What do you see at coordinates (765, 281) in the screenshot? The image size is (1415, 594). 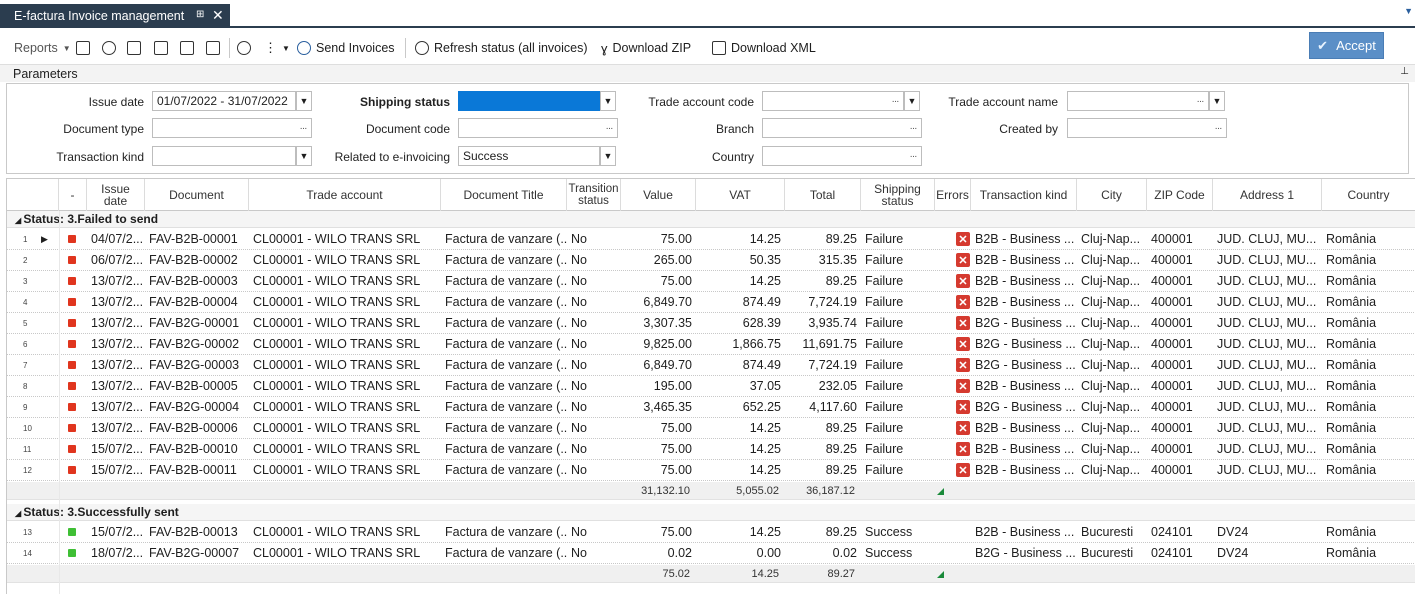 I see `cell-vat: 14.25` at bounding box center [765, 281].